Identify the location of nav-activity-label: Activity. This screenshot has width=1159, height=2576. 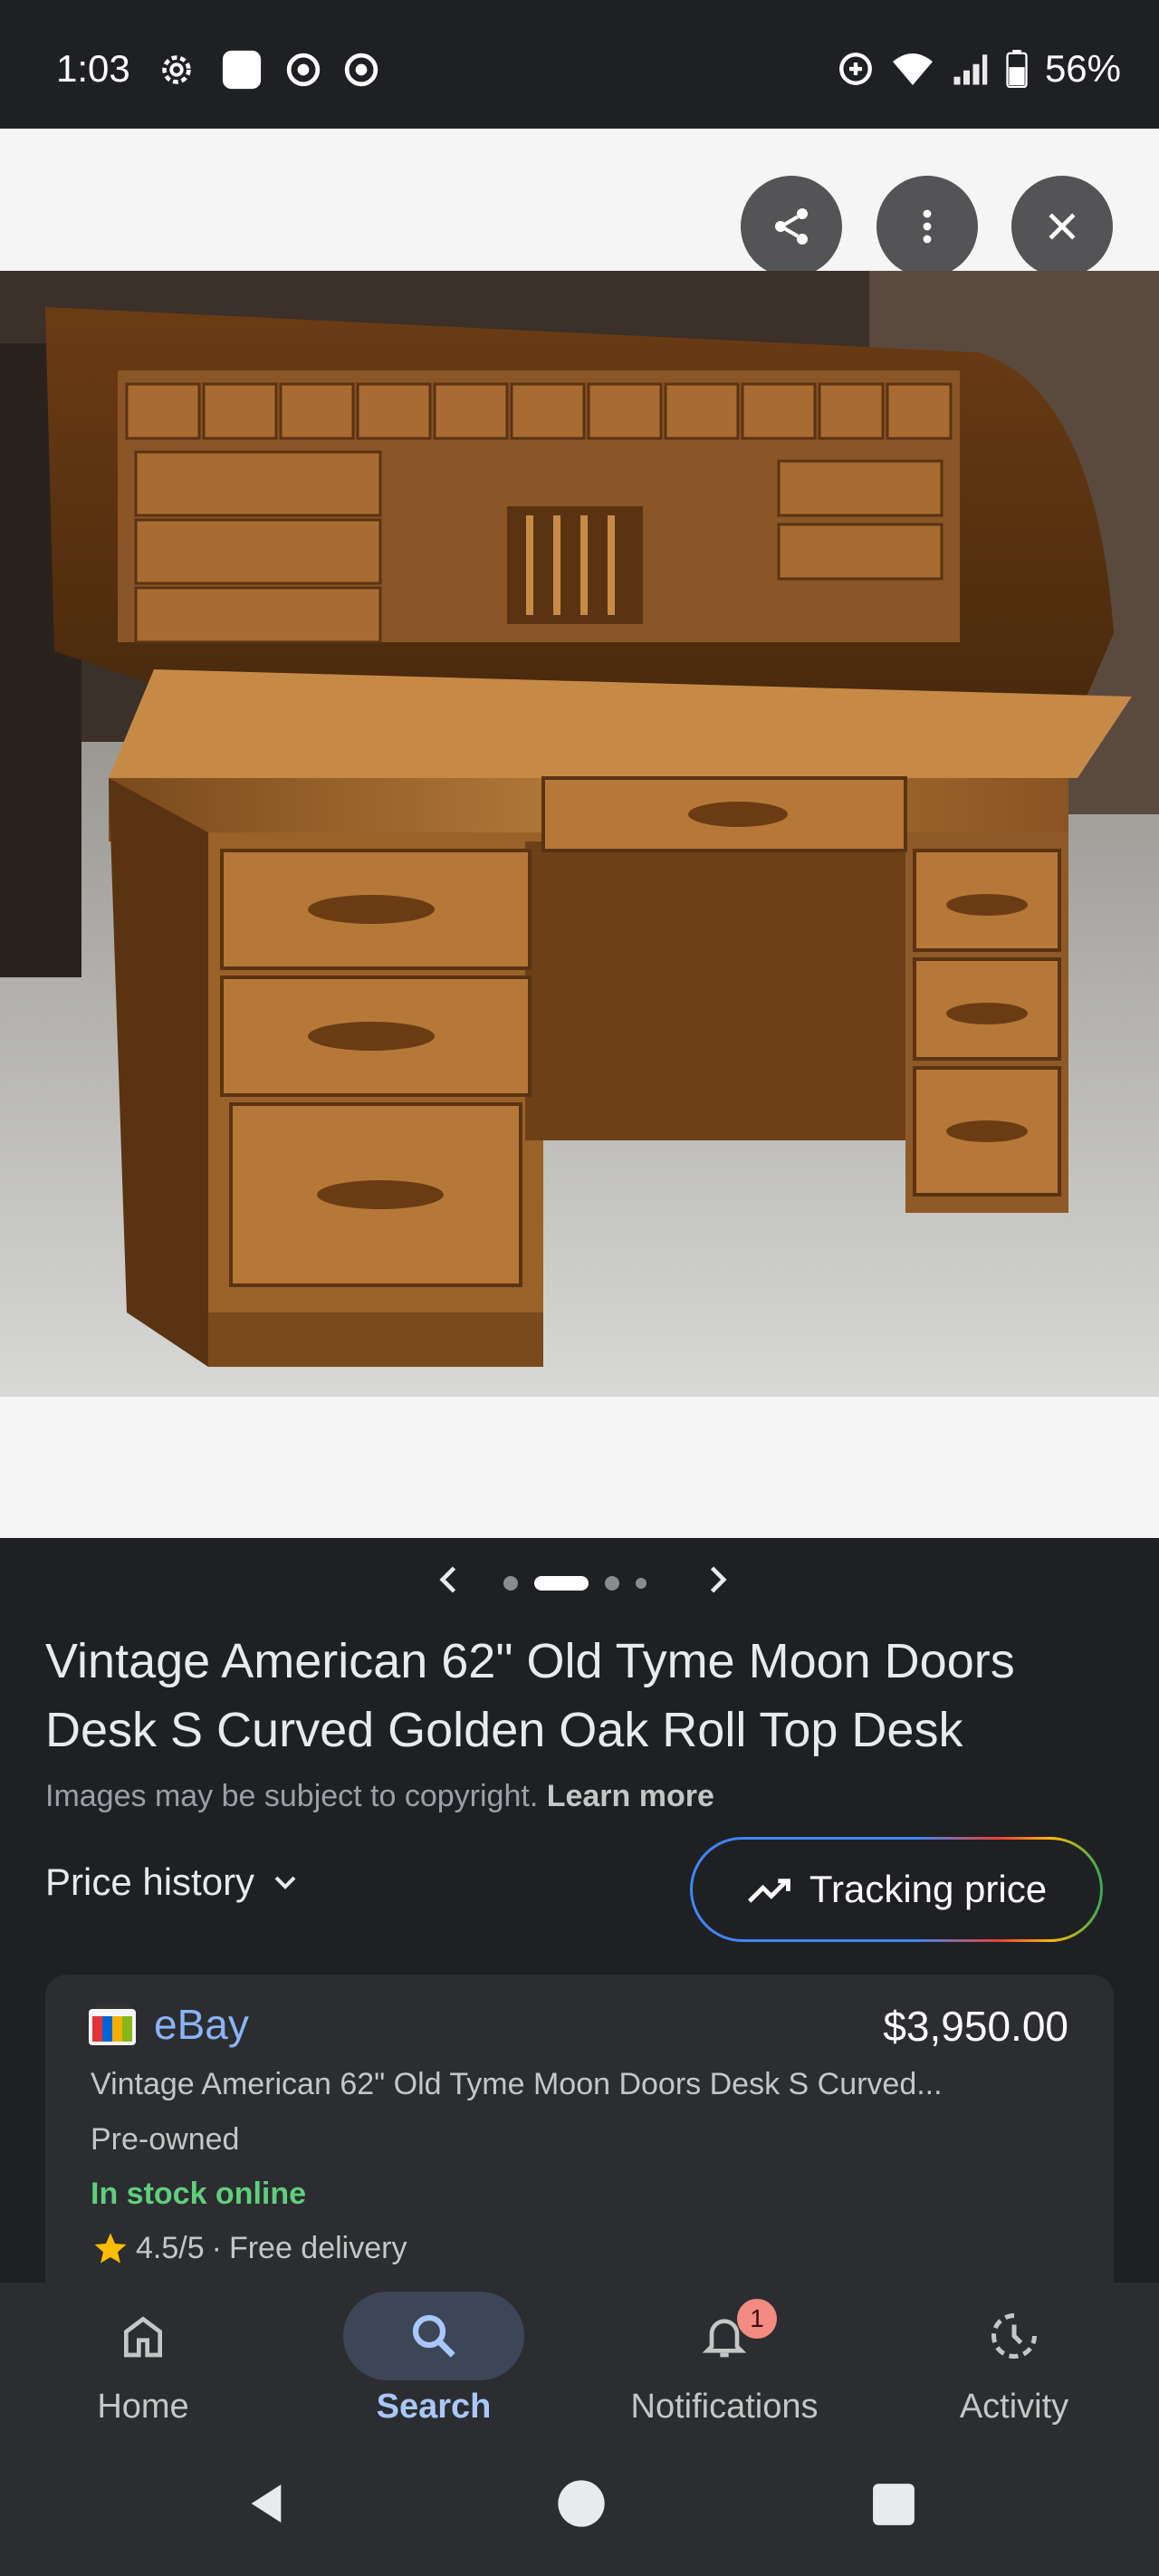
(1014, 2407).